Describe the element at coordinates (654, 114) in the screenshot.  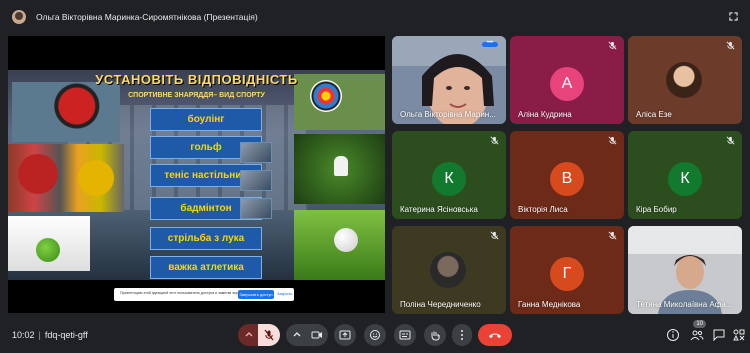
I see `participant-name: Аліса Езе` at that location.